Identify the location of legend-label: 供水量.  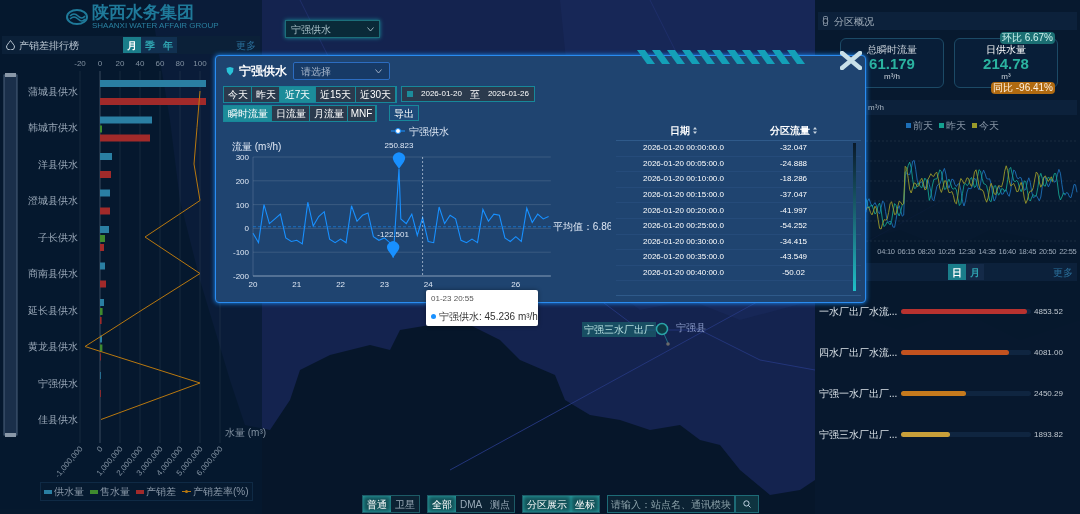
(69, 492).